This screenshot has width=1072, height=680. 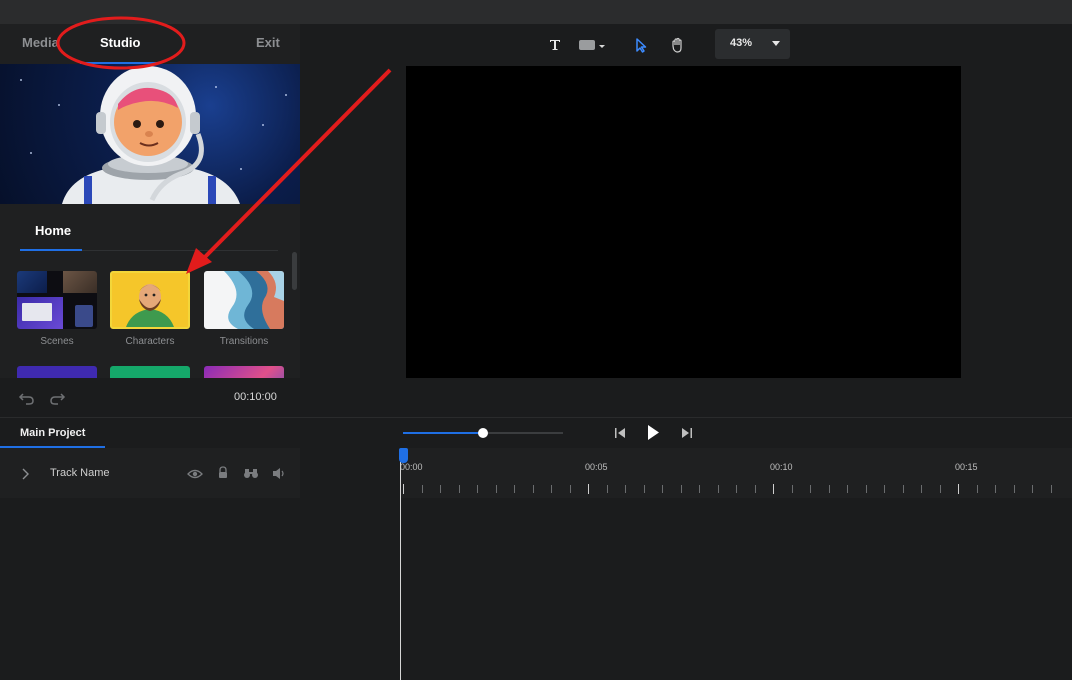 I want to click on exit-button: Exit, so click(x=268, y=42).